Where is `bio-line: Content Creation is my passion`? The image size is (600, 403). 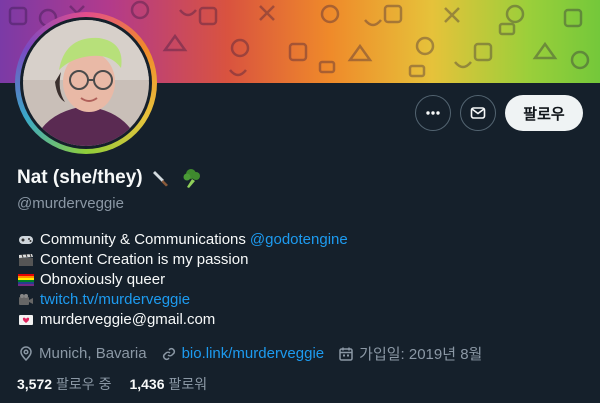
bio-line: Content Creation is my passion is located at coordinates (182, 260).